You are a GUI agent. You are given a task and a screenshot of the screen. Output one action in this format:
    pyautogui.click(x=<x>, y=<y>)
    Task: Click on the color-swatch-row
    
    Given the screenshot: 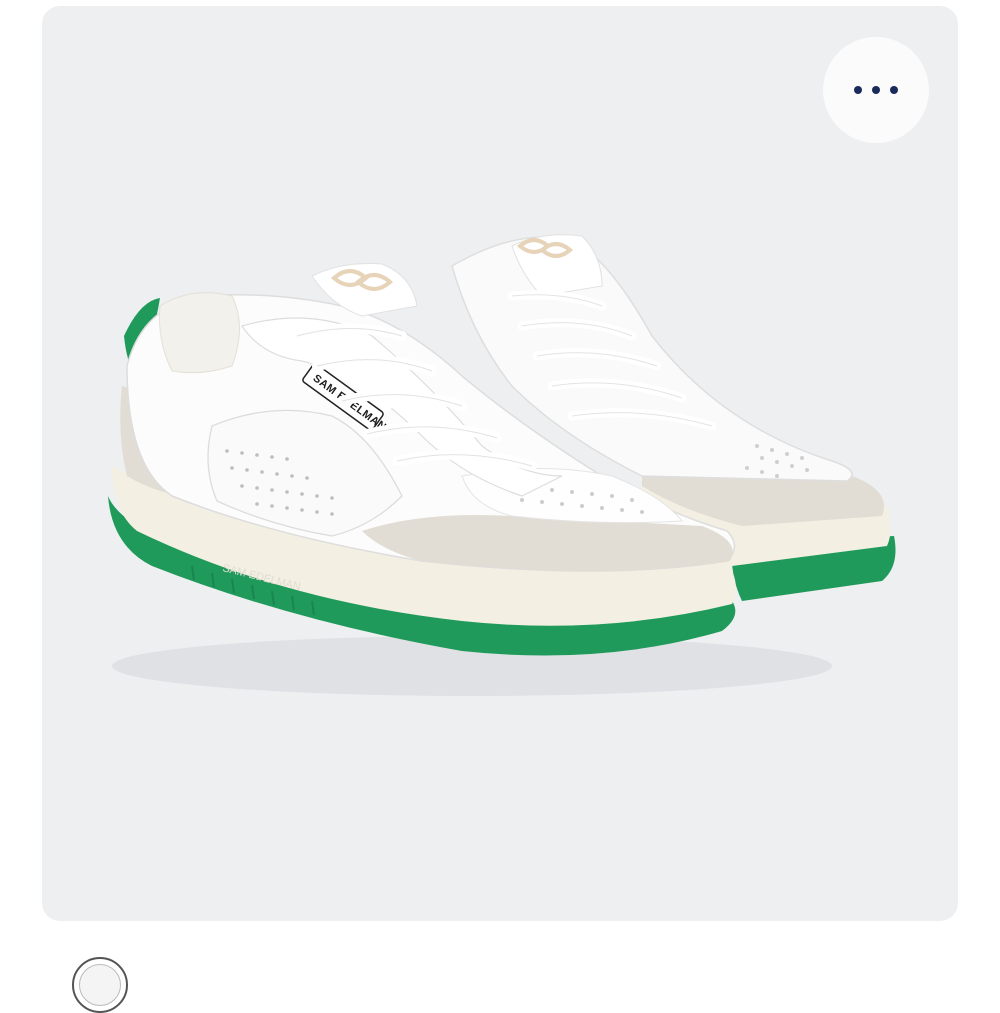 What is the action you would take?
    pyautogui.click(x=500, y=971)
    